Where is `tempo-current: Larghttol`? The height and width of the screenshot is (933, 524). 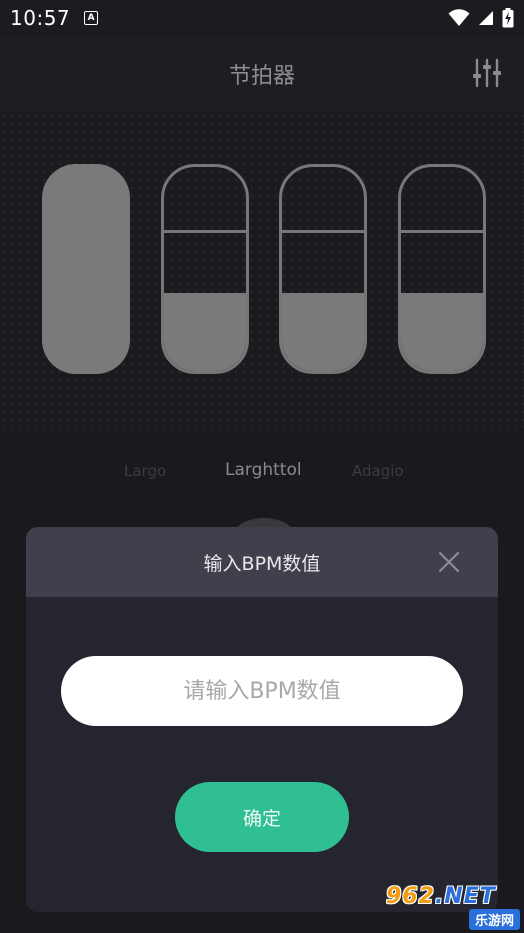
tempo-current: Larghttol is located at coordinates (263, 470).